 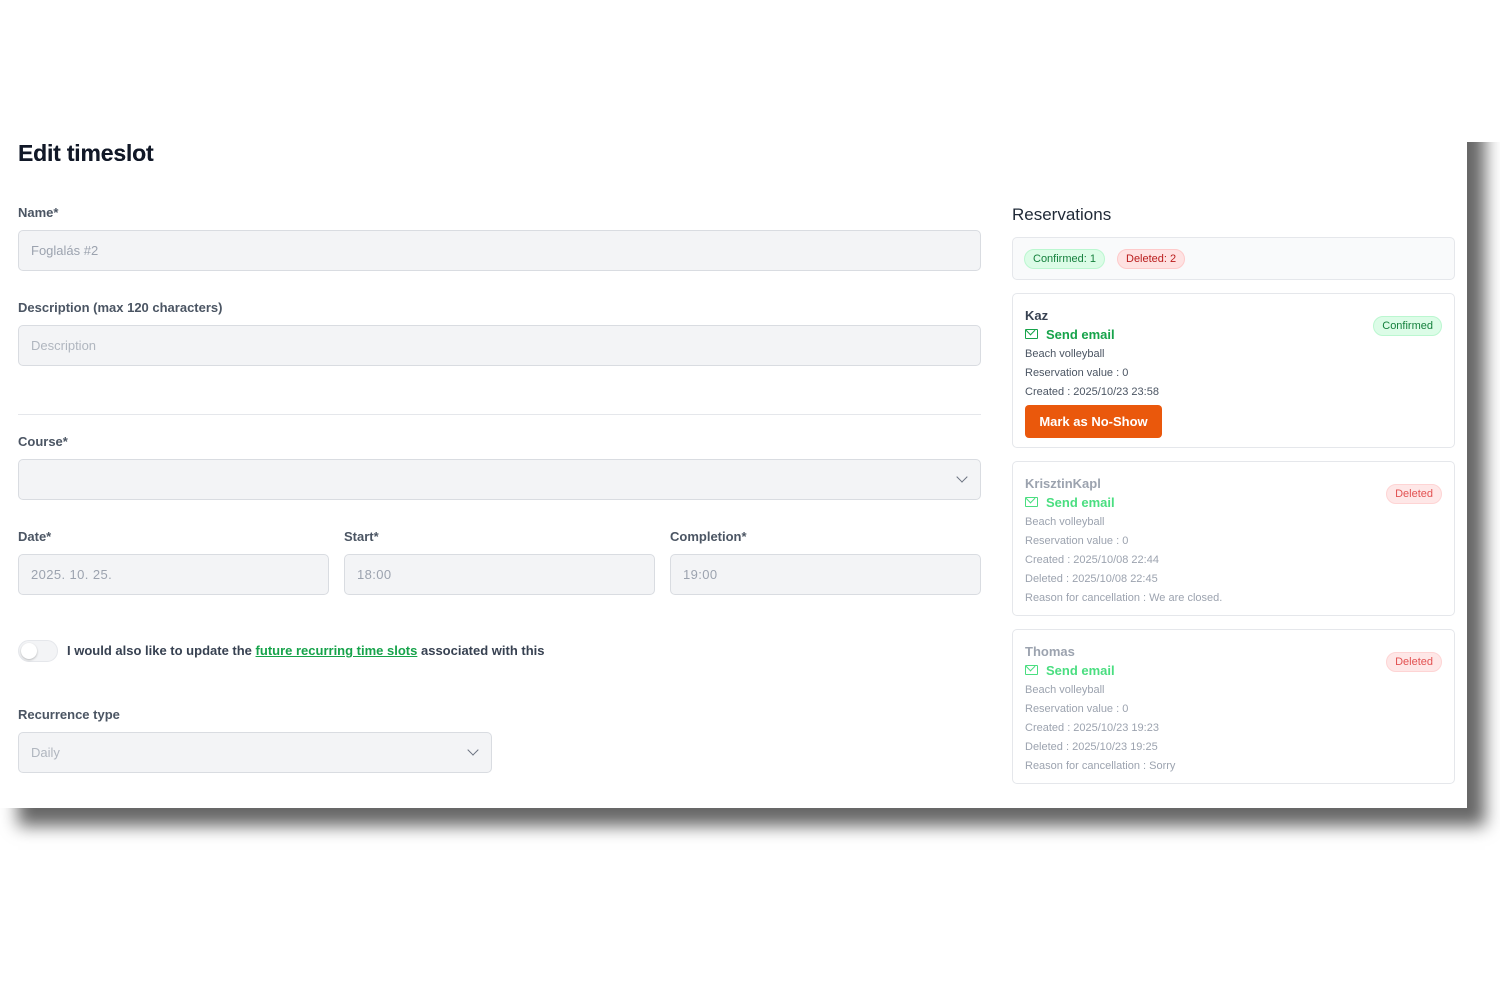 I want to click on reservation-name: Kaz, so click(x=1037, y=315).